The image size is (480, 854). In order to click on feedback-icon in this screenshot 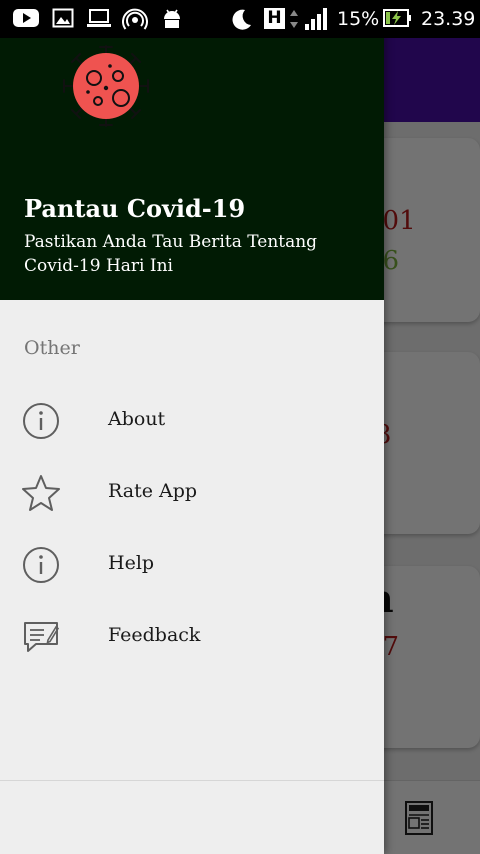, I will do `click(42, 637)`.